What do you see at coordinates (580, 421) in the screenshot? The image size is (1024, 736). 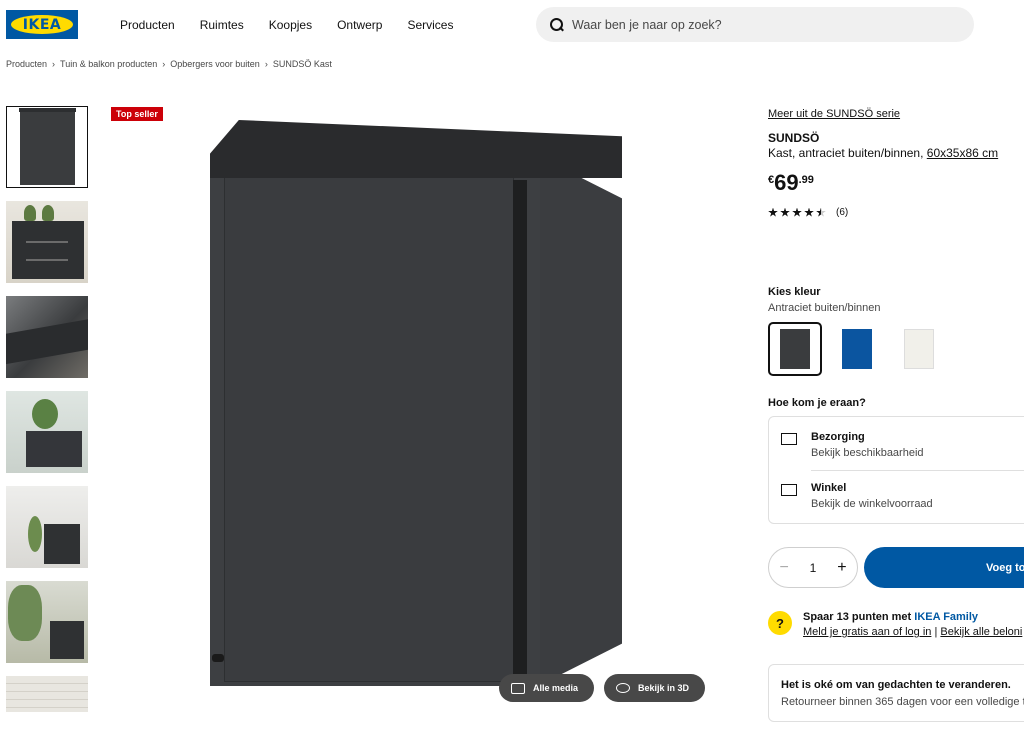 I see `cabinet-side` at bounding box center [580, 421].